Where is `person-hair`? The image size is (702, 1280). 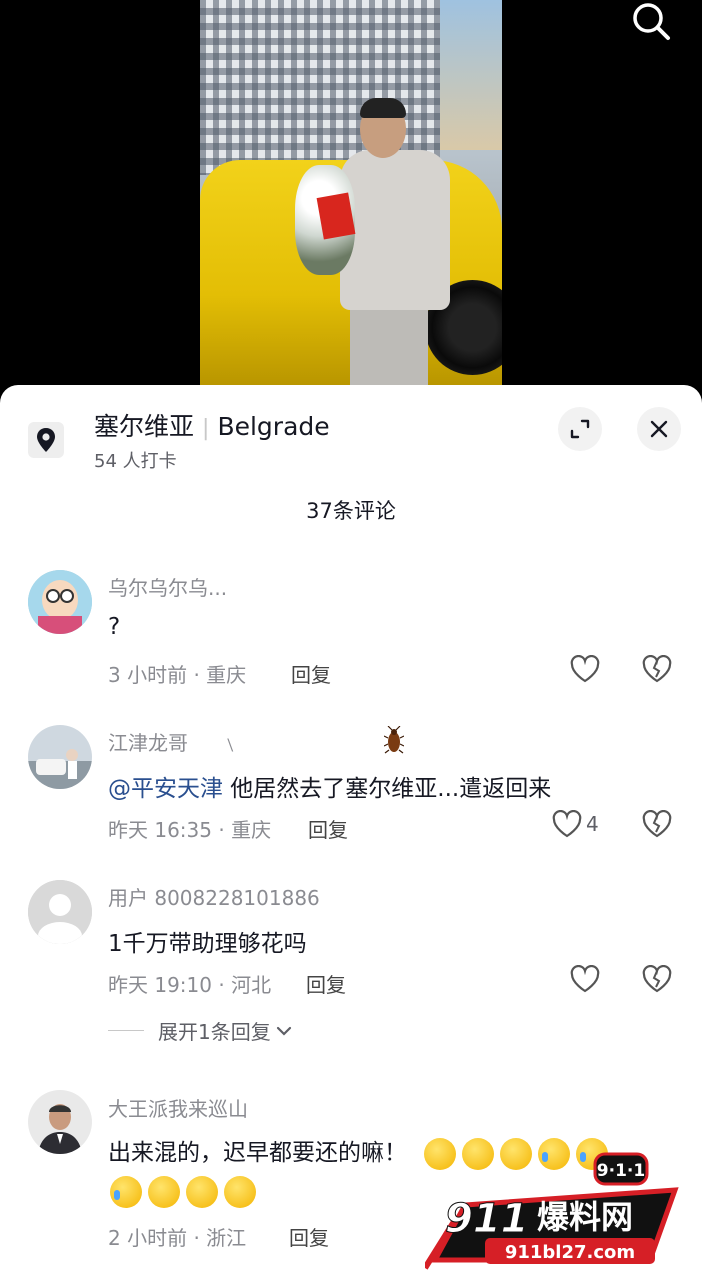
person-hair is located at coordinates (383, 108).